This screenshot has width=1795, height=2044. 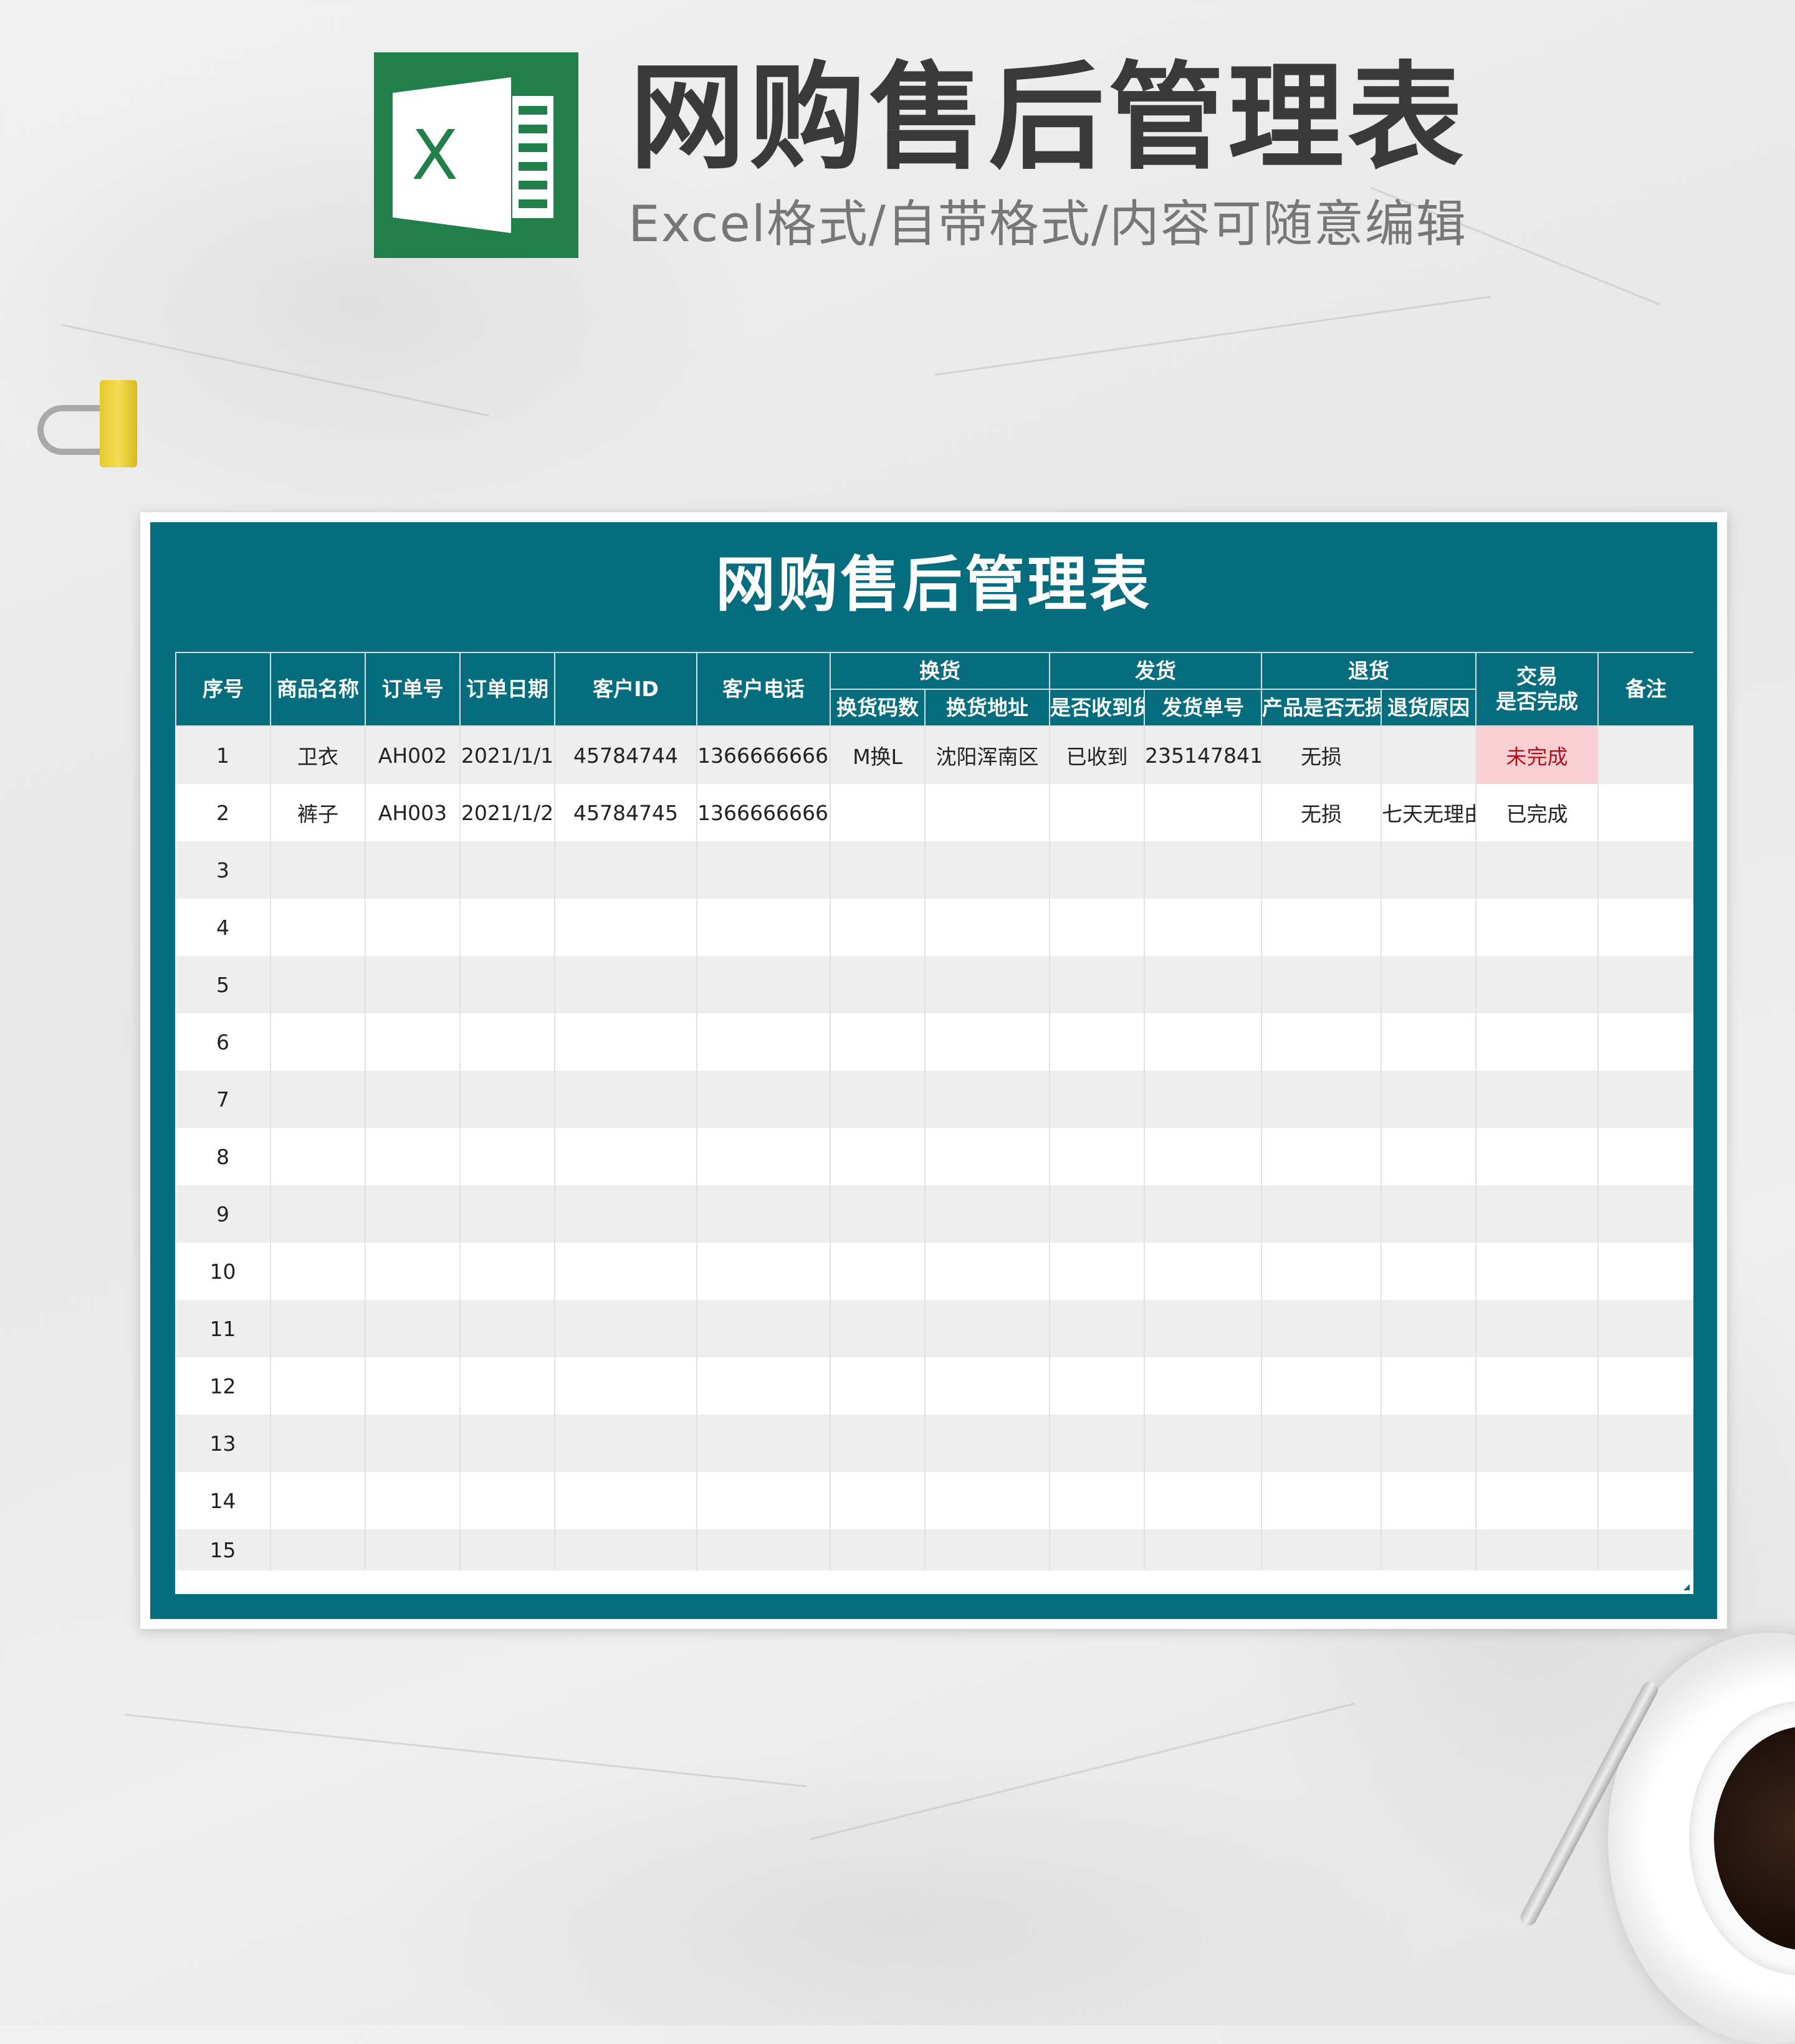 What do you see at coordinates (318, 755) in the screenshot?
I see `cell-product: 卫衣` at bounding box center [318, 755].